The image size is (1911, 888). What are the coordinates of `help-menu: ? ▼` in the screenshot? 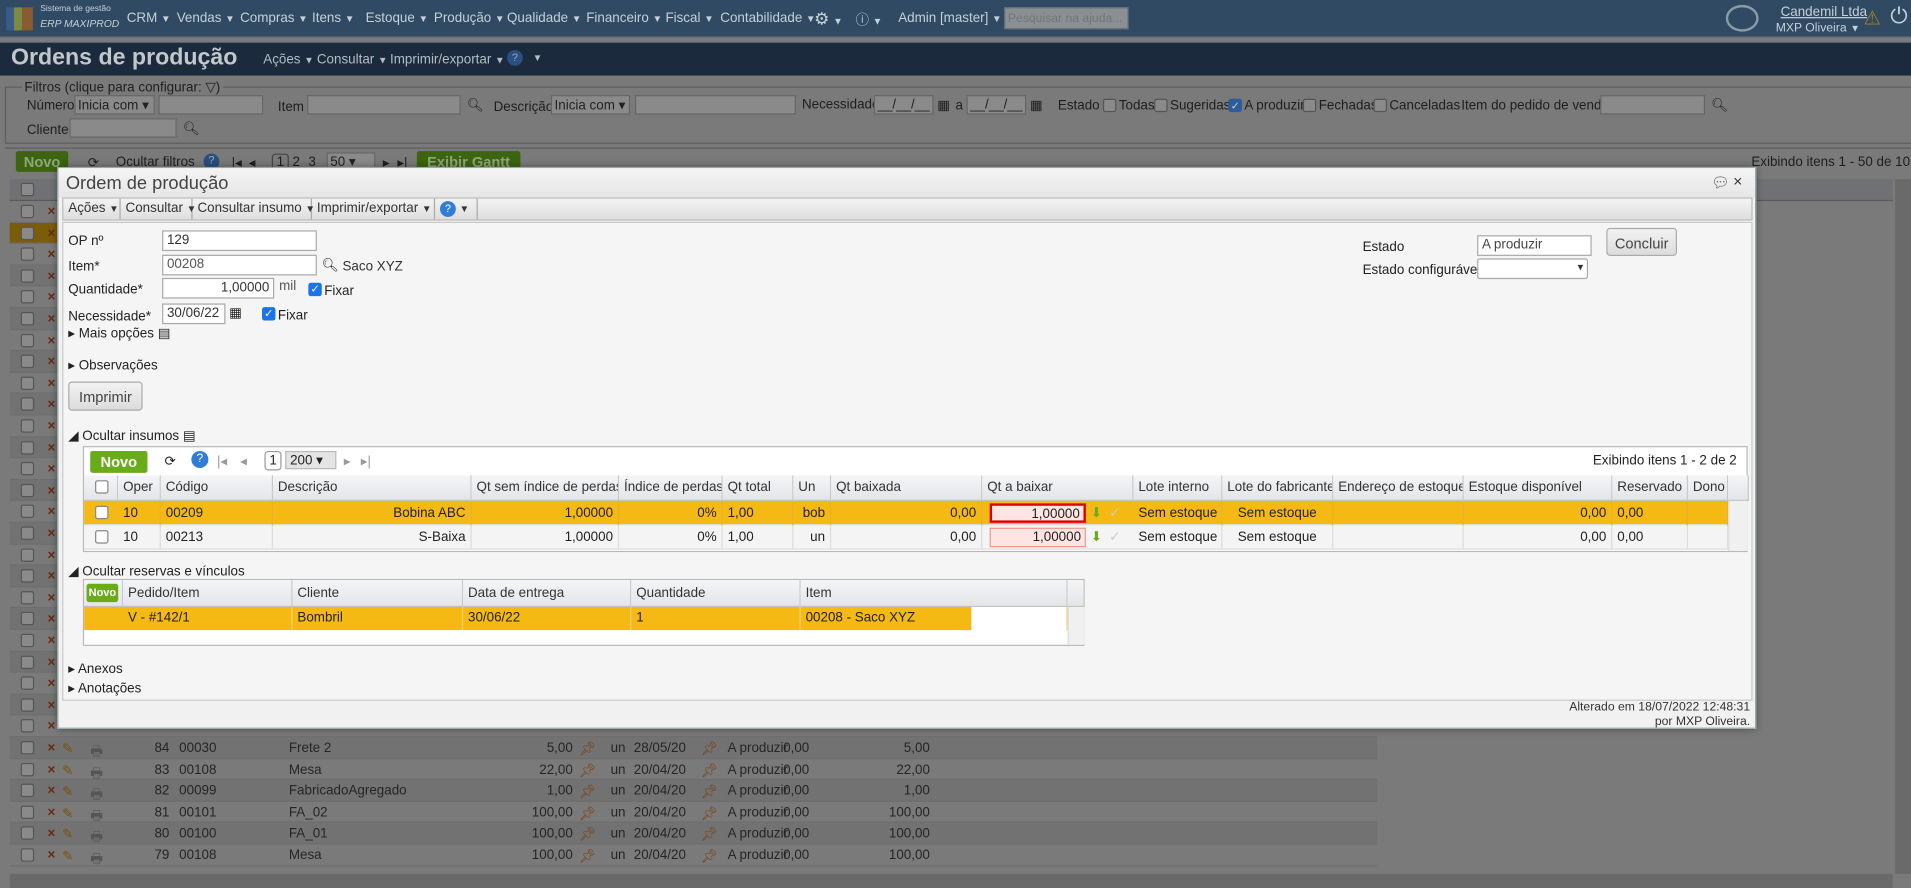 It's located at (456, 209).